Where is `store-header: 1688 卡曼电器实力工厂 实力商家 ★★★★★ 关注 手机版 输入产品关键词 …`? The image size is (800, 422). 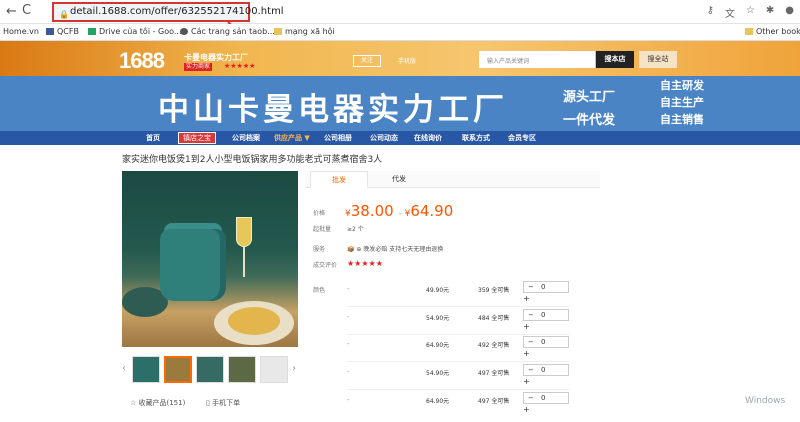
store-header: 1688 卡曼电器实力工厂 实力商家 ★★★★★ 关注 手机版 输入产品关键词 … is located at coordinates (400, 58).